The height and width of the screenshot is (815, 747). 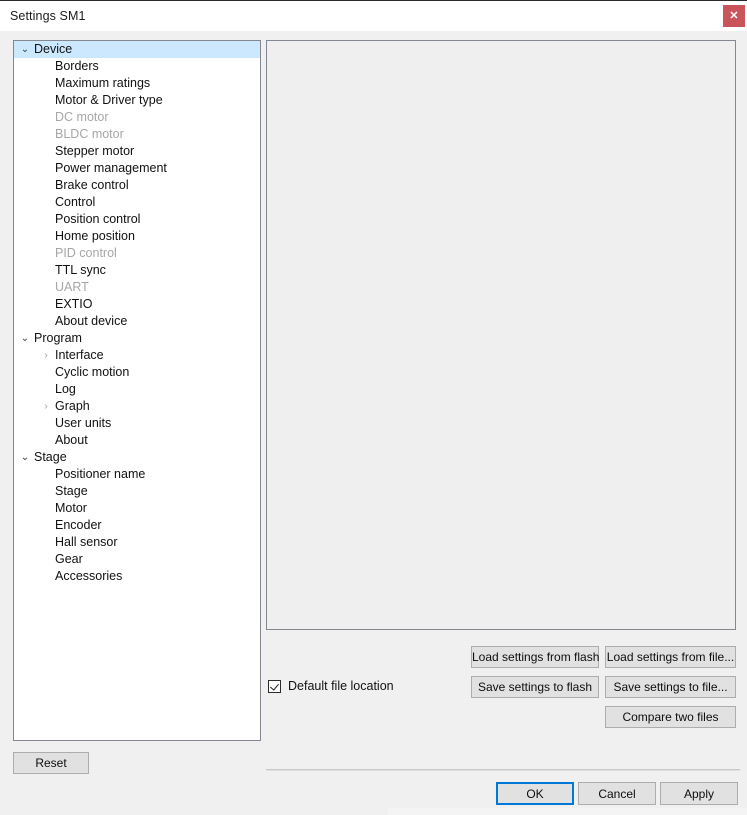 I want to click on tree-item-power-management: Power management, so click(x=137, y=168).